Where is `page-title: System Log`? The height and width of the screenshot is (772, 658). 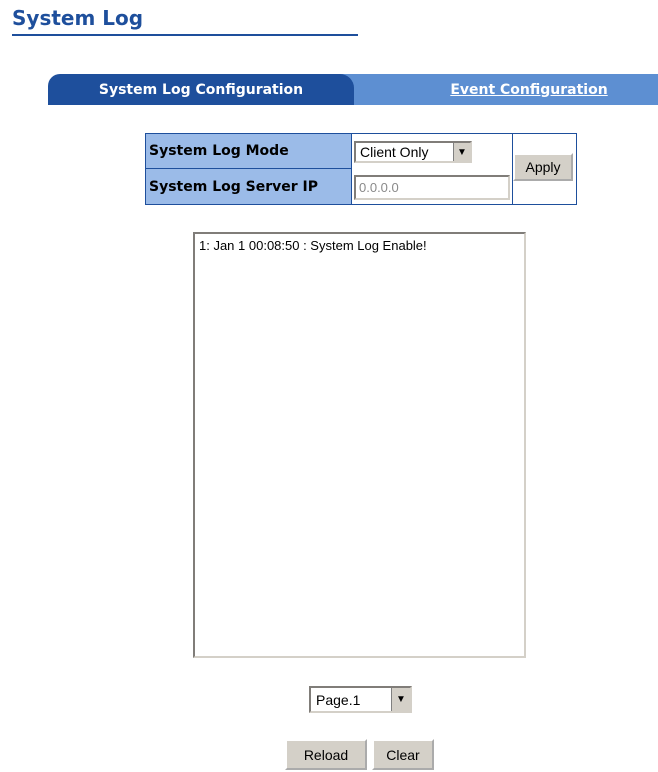
page-title: System Log is located at coordinates (78, 18).